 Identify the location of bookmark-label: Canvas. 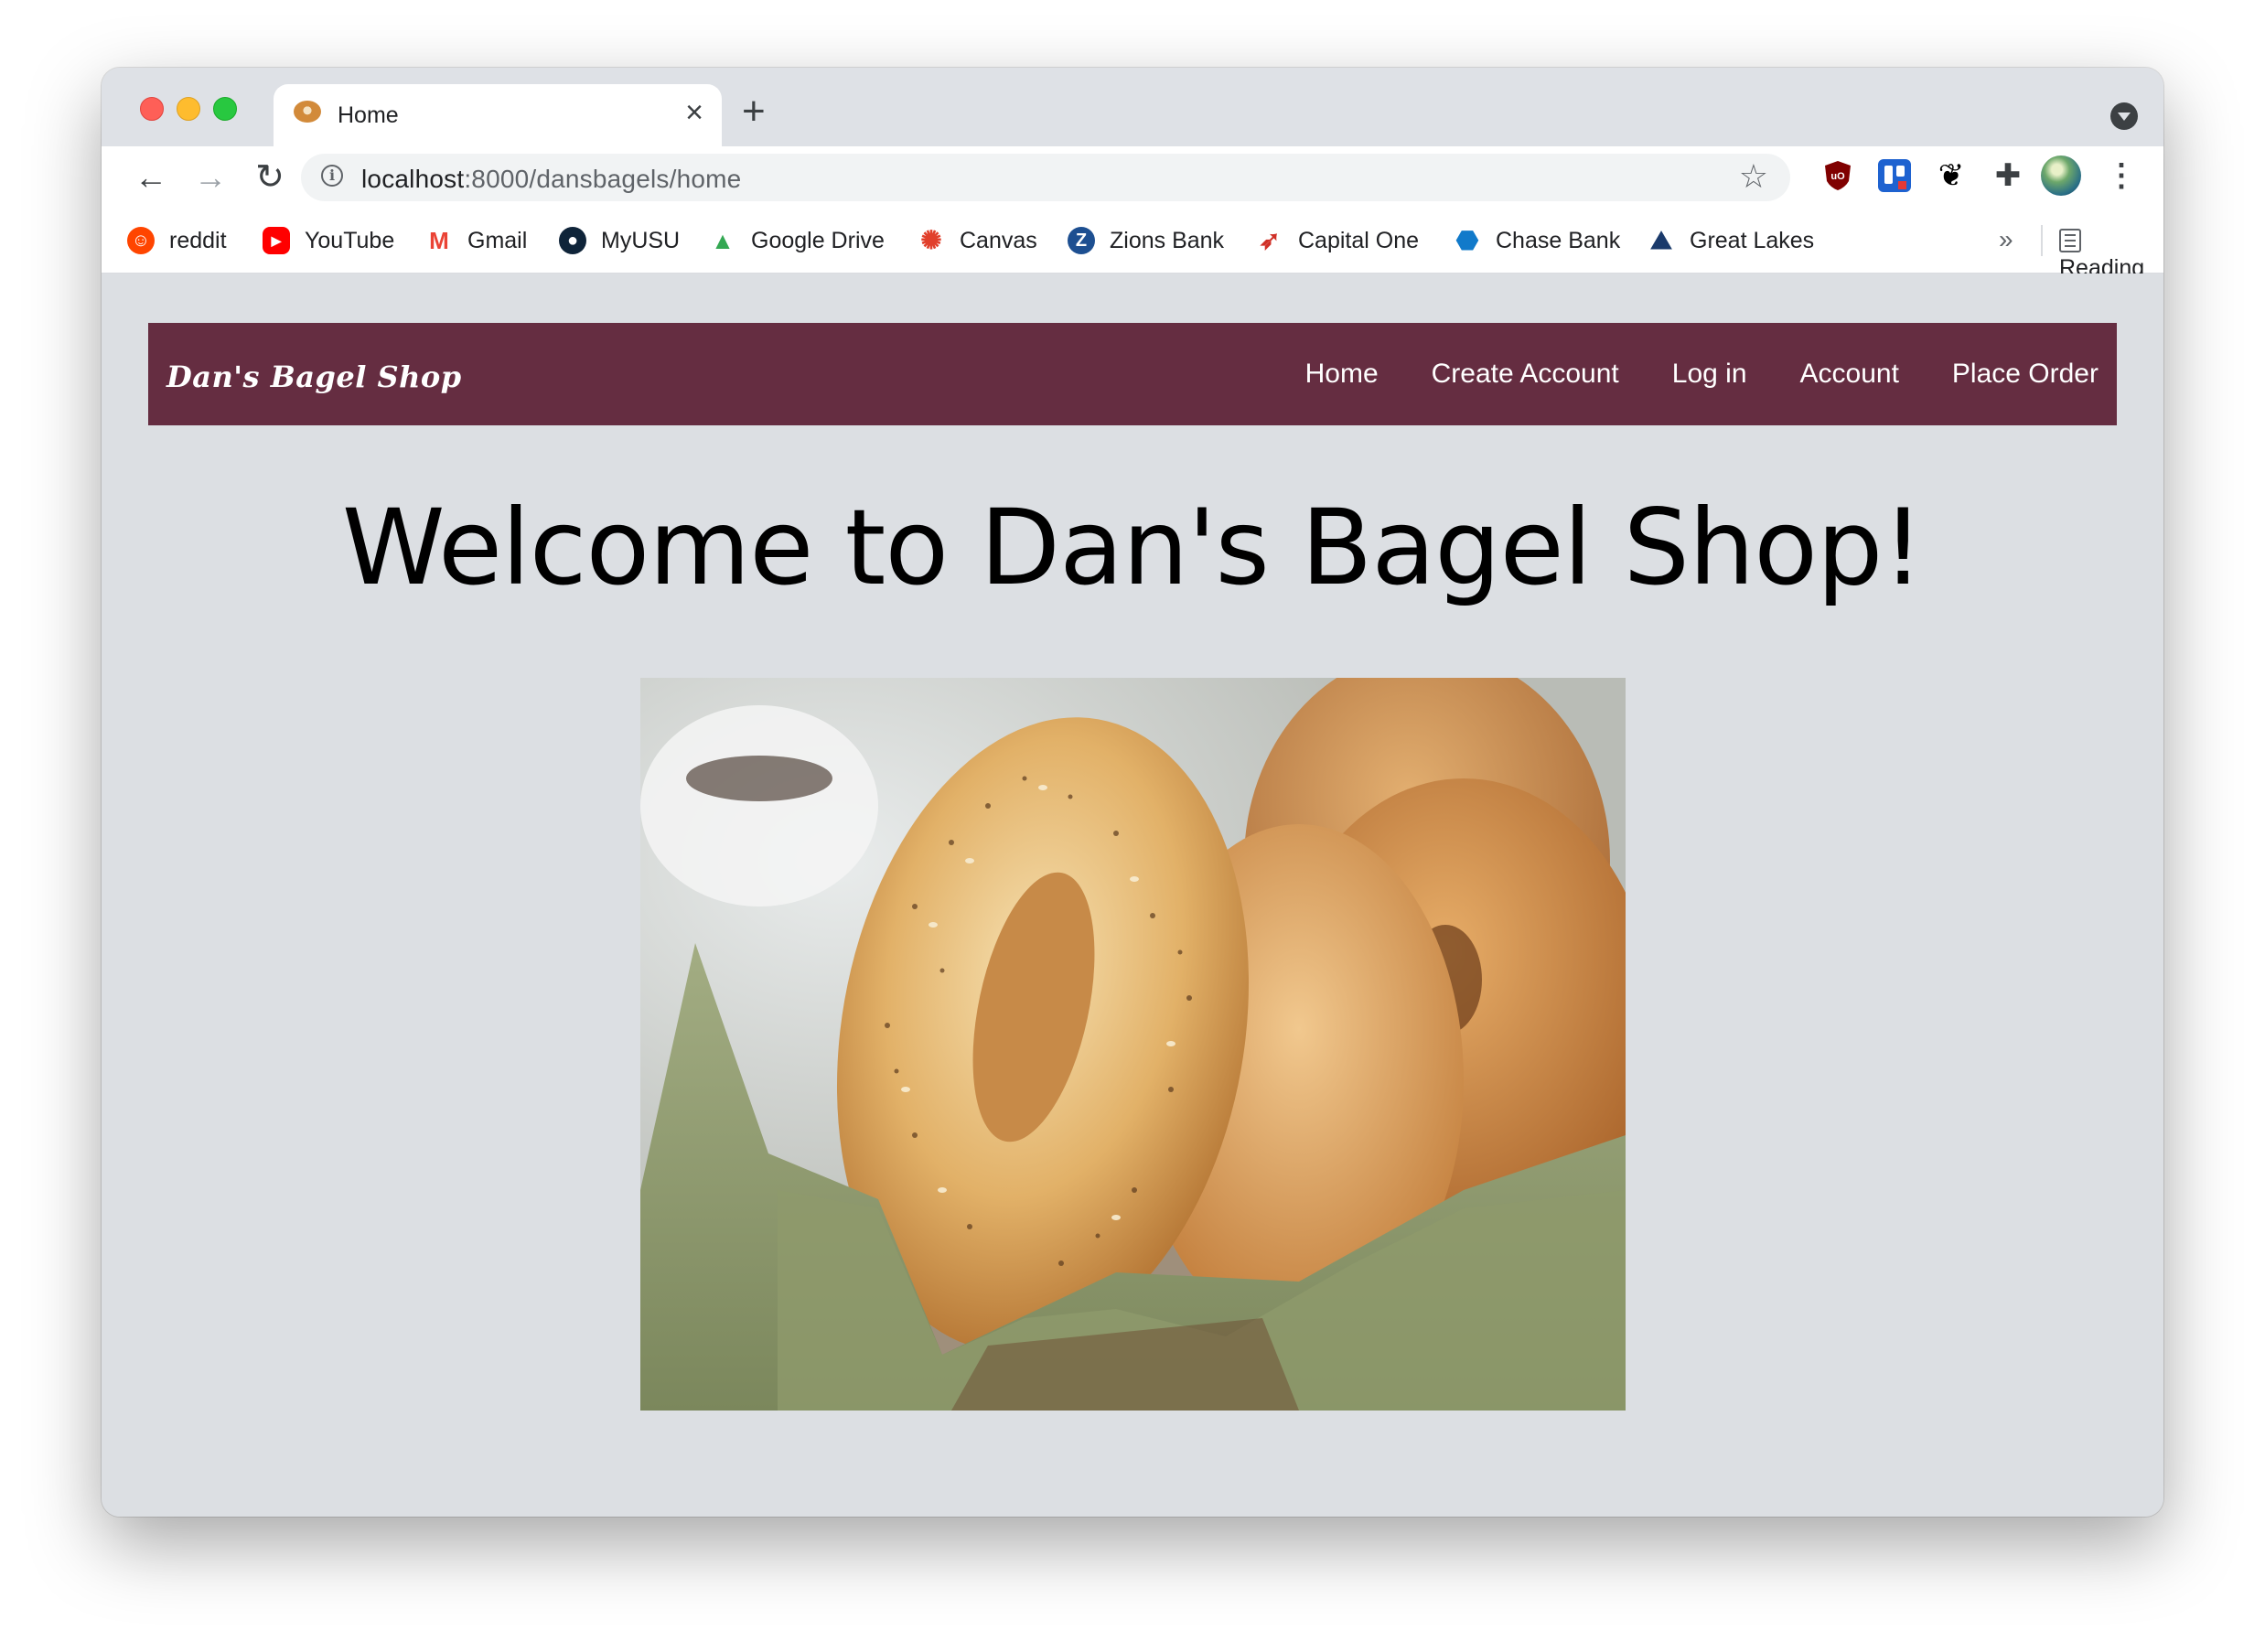
(998, 240).